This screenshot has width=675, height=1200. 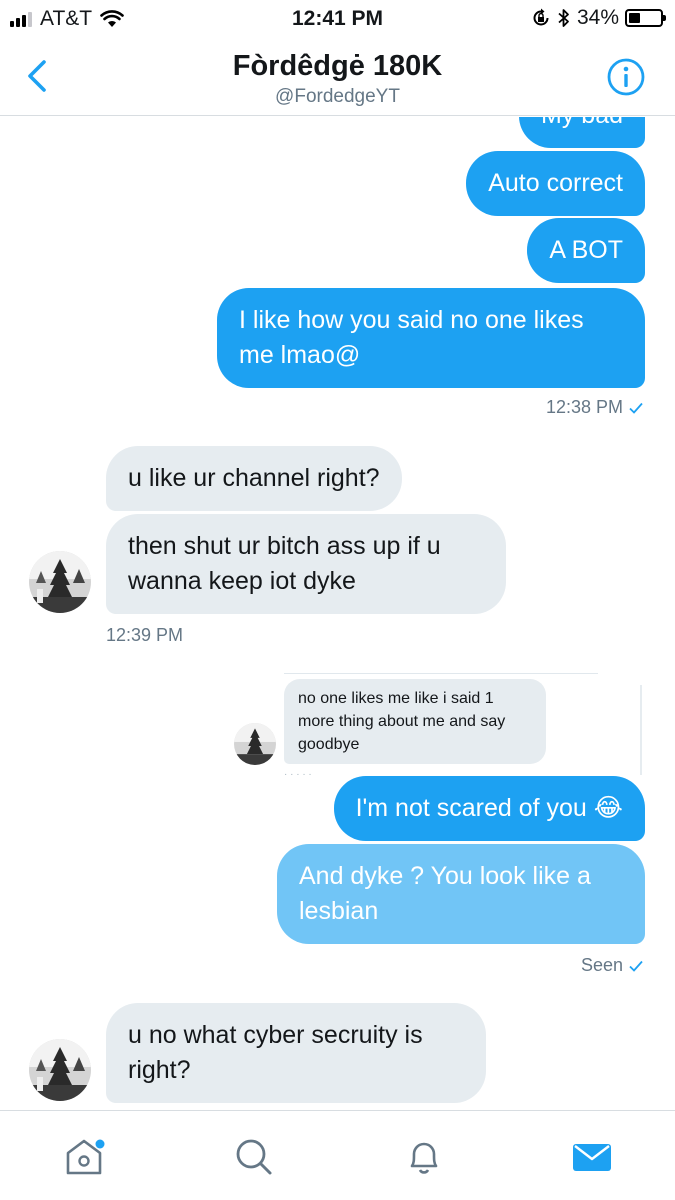 What do you see at coordinates (461, 894) in the screenshot?
I see `message-bubble-outgoing: And dyke ? You look like a lesbian` at bounding box center [461, 894].